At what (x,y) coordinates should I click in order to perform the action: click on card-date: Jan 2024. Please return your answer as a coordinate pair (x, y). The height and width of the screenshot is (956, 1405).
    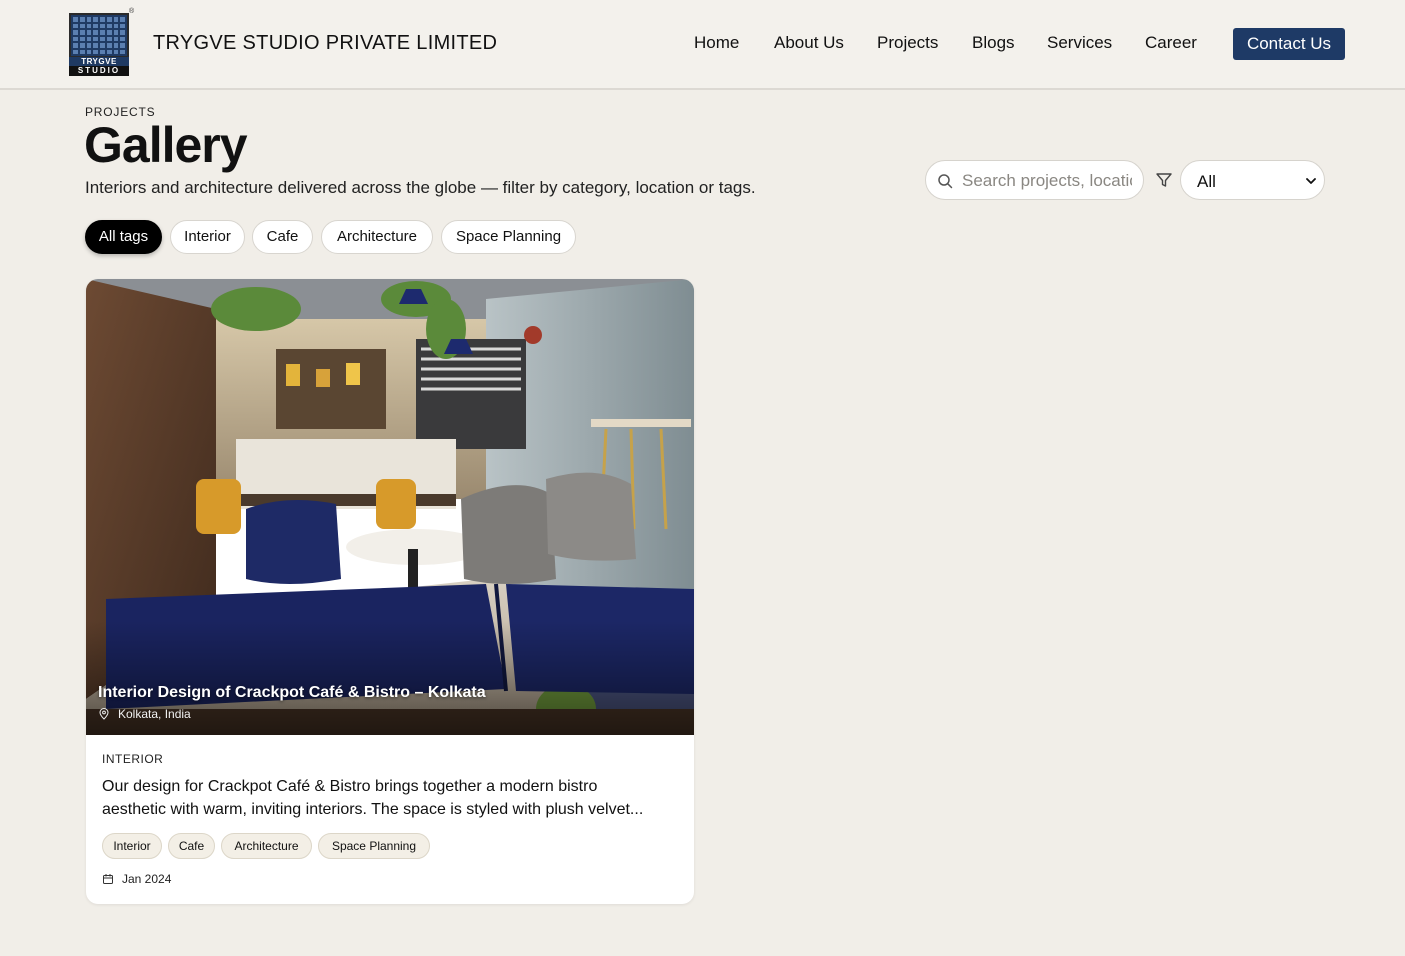
    Looking at the image, I should click on (147, 879).